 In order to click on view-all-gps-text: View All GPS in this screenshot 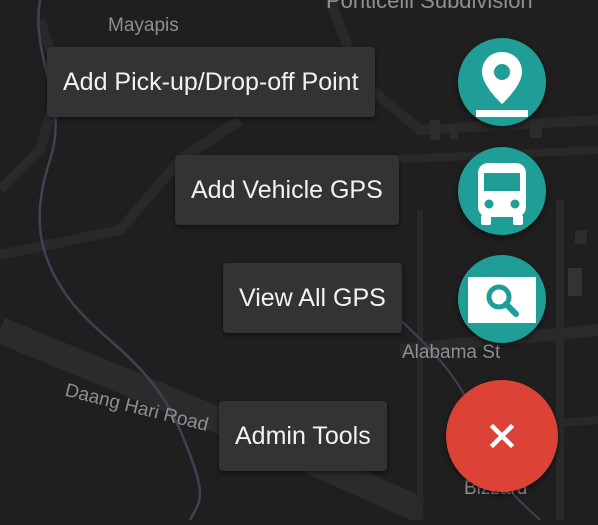, I will do `click(312, 297)`.